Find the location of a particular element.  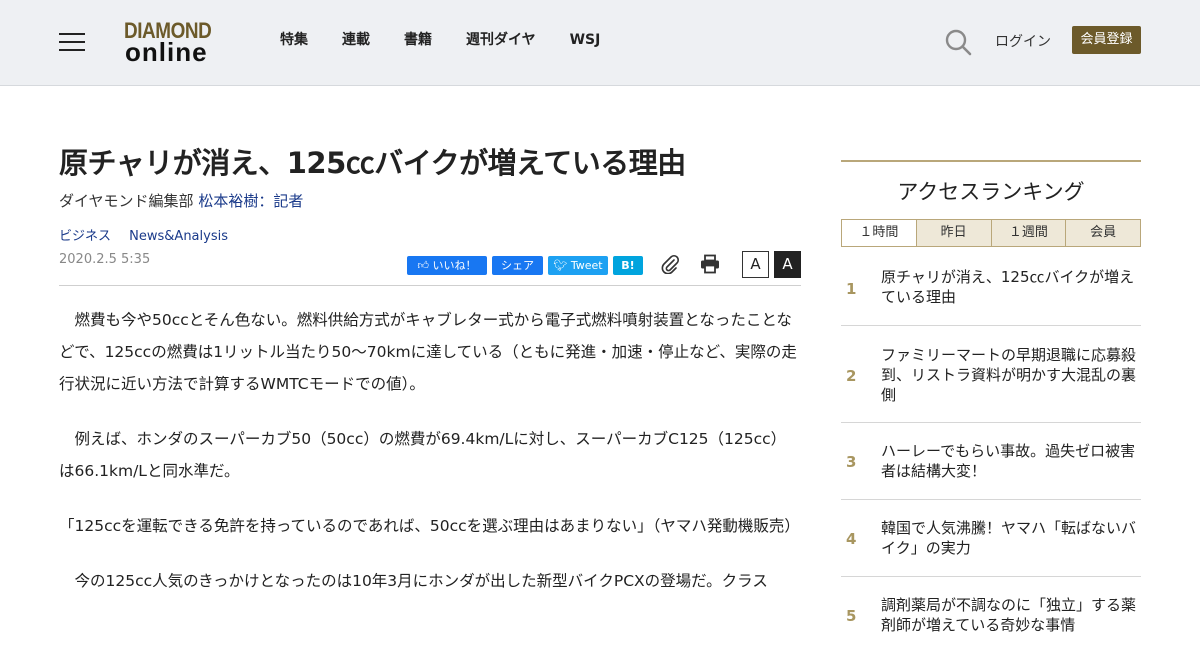

nav-item-weekly: 週刊ダイヤ is located at coordinates (501, 40).